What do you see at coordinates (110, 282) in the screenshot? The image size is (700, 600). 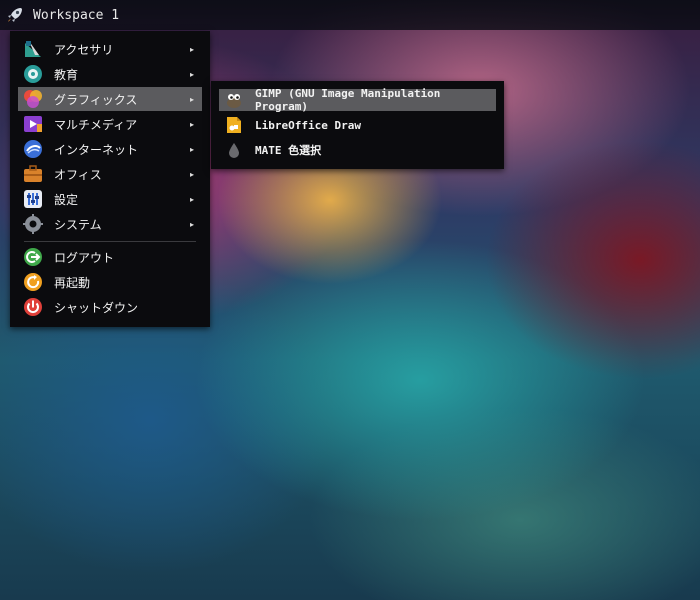 I see `menu-item-reboot: 再起動` at bounding box center [110, 282].